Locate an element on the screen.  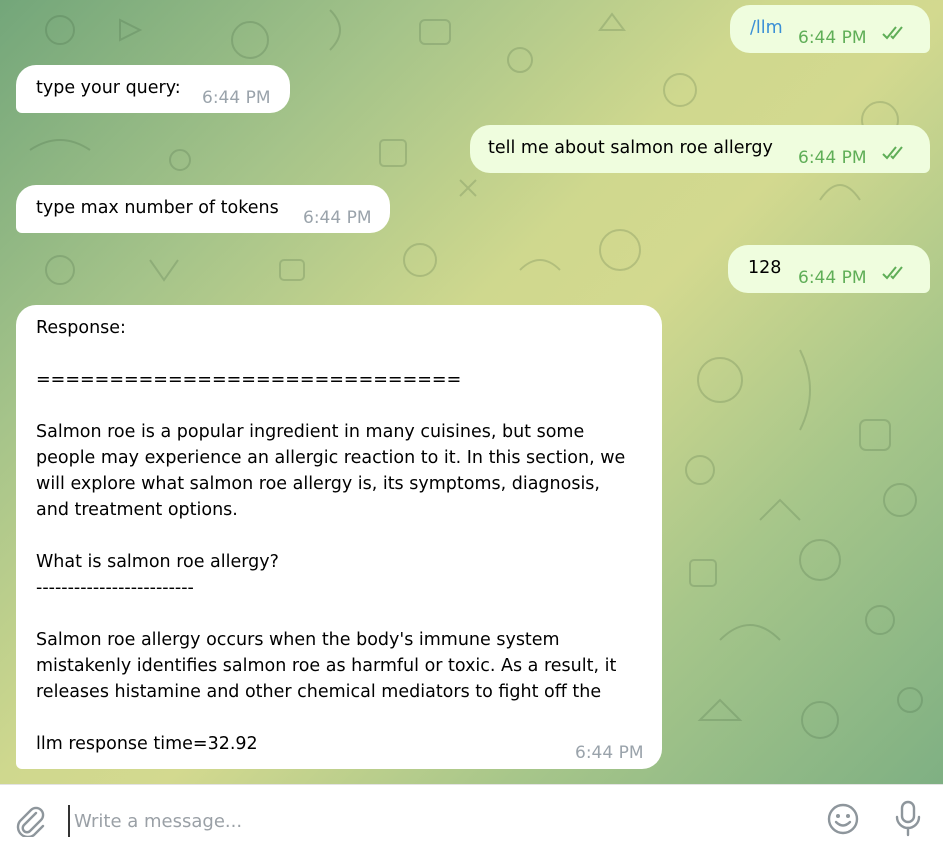
message-bubble-incoming: type your query: 6:44 PM is located at coordinates (153, 89).